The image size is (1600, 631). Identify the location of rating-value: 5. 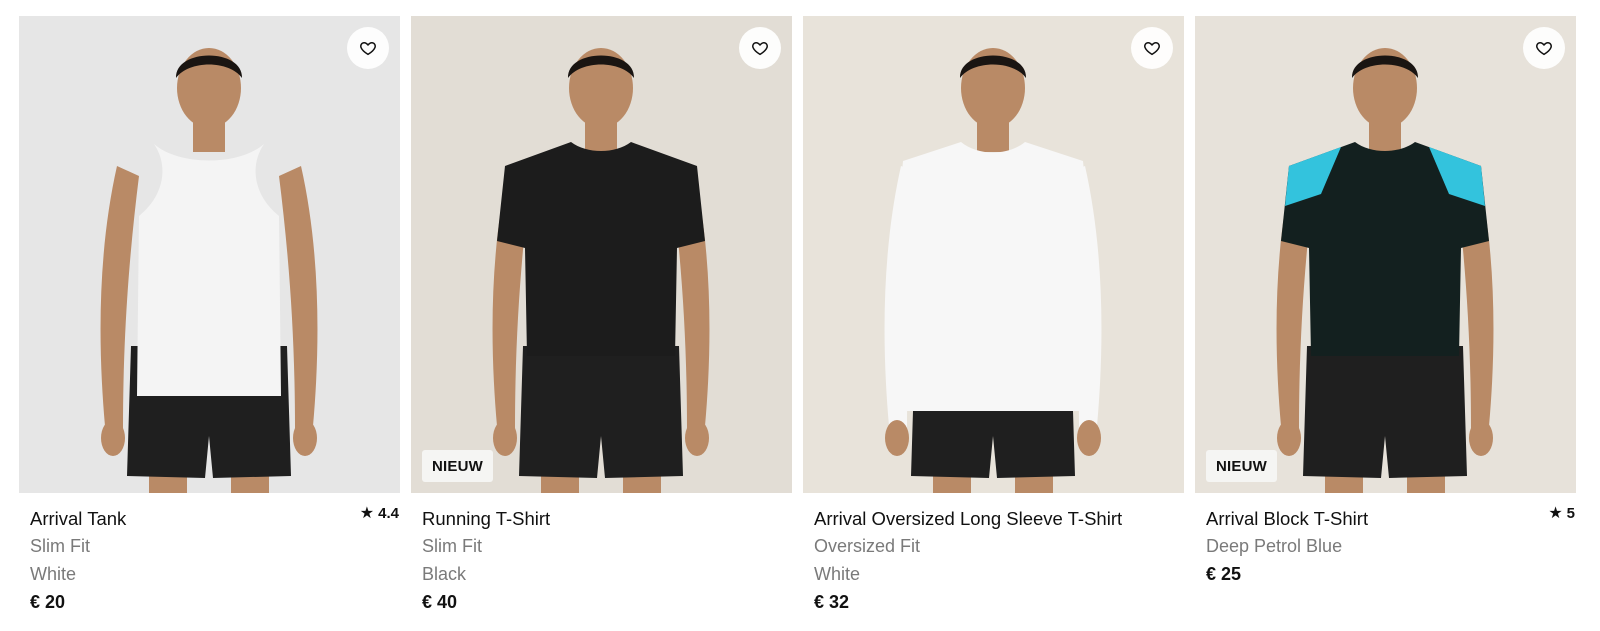
(1570, 513).